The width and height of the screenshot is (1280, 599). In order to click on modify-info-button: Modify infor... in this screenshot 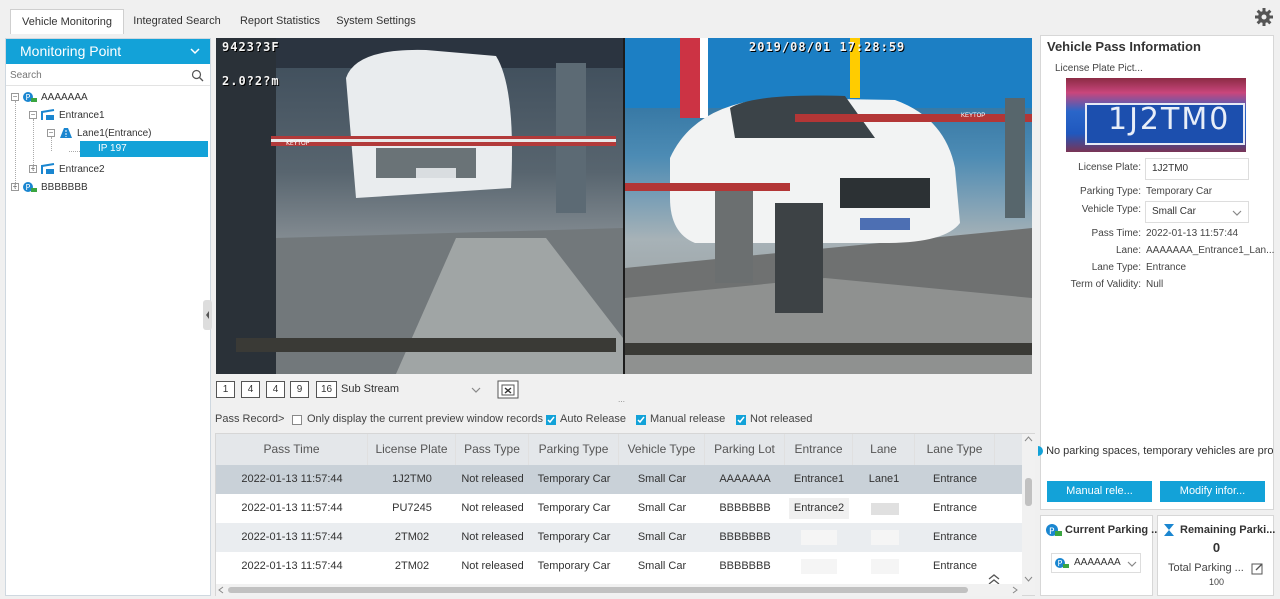, I will do `click(1212, 491)`.